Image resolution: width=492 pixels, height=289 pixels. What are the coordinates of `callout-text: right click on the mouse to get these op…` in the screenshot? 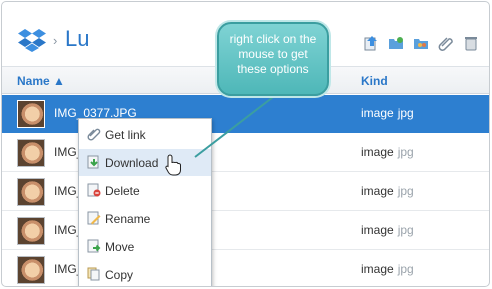 It's located at (273, 54).